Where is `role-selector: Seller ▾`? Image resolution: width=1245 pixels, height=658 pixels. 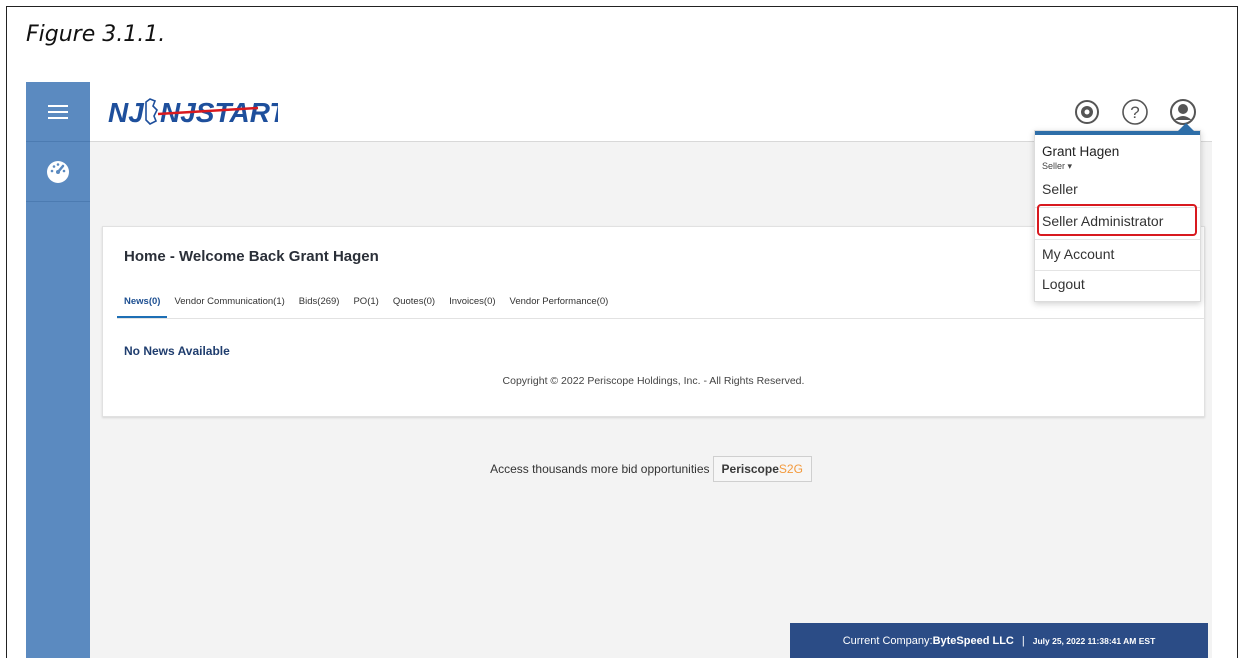 role-selector: Seller ▾ is located at coordinates (1057, 166).